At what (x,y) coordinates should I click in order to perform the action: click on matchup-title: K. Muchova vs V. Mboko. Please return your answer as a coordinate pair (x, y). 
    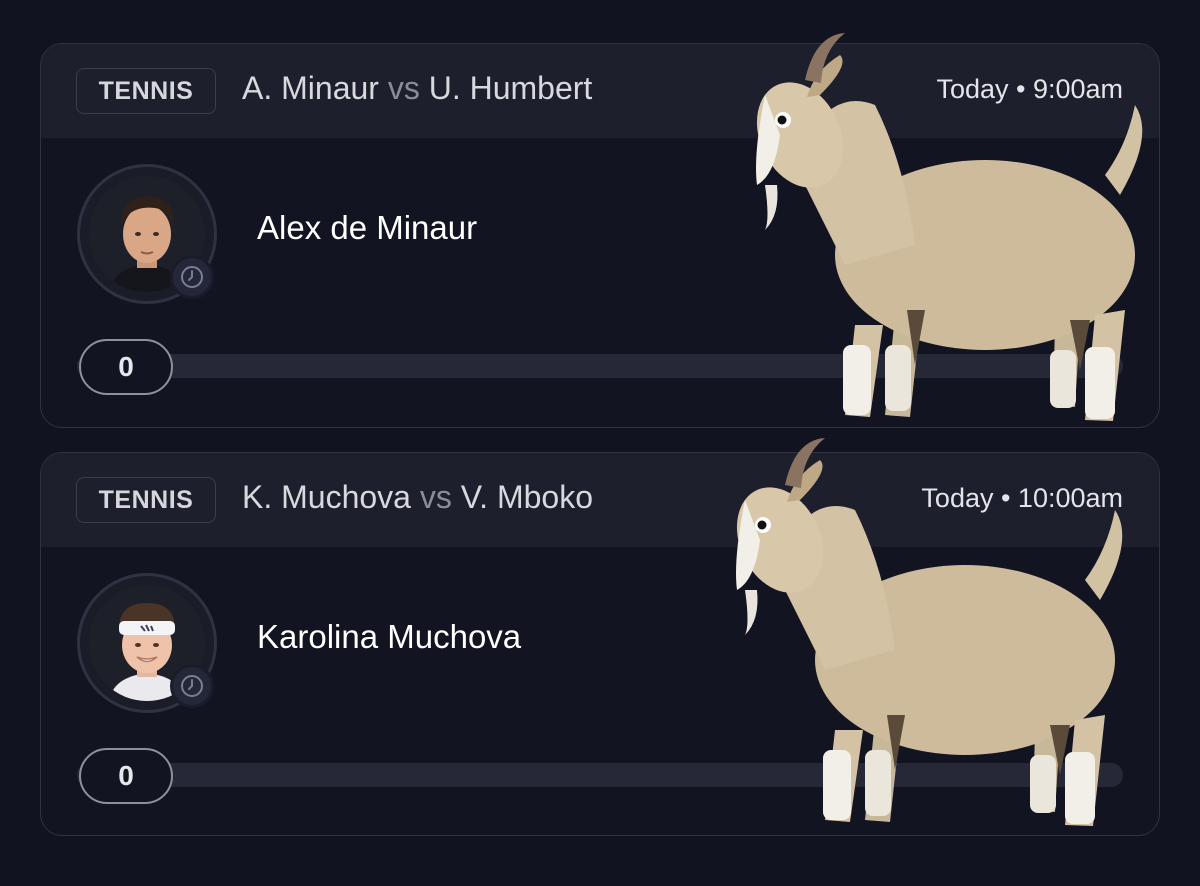
    Looking at the image, I should click on (417, 497).